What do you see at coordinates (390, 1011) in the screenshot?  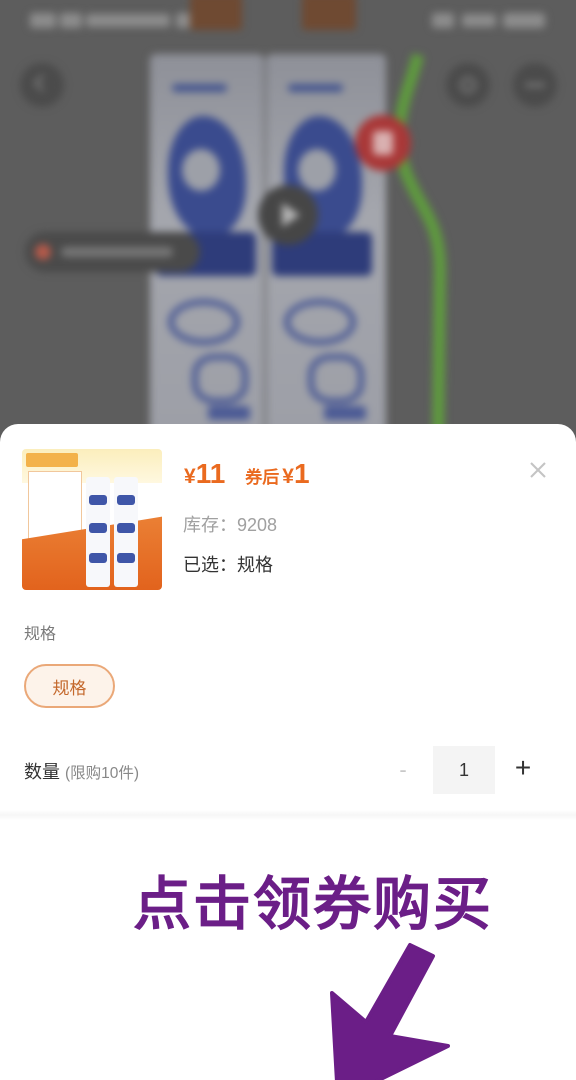 I see `arrow-down-left-icon` at bounding box center [390, 1011].